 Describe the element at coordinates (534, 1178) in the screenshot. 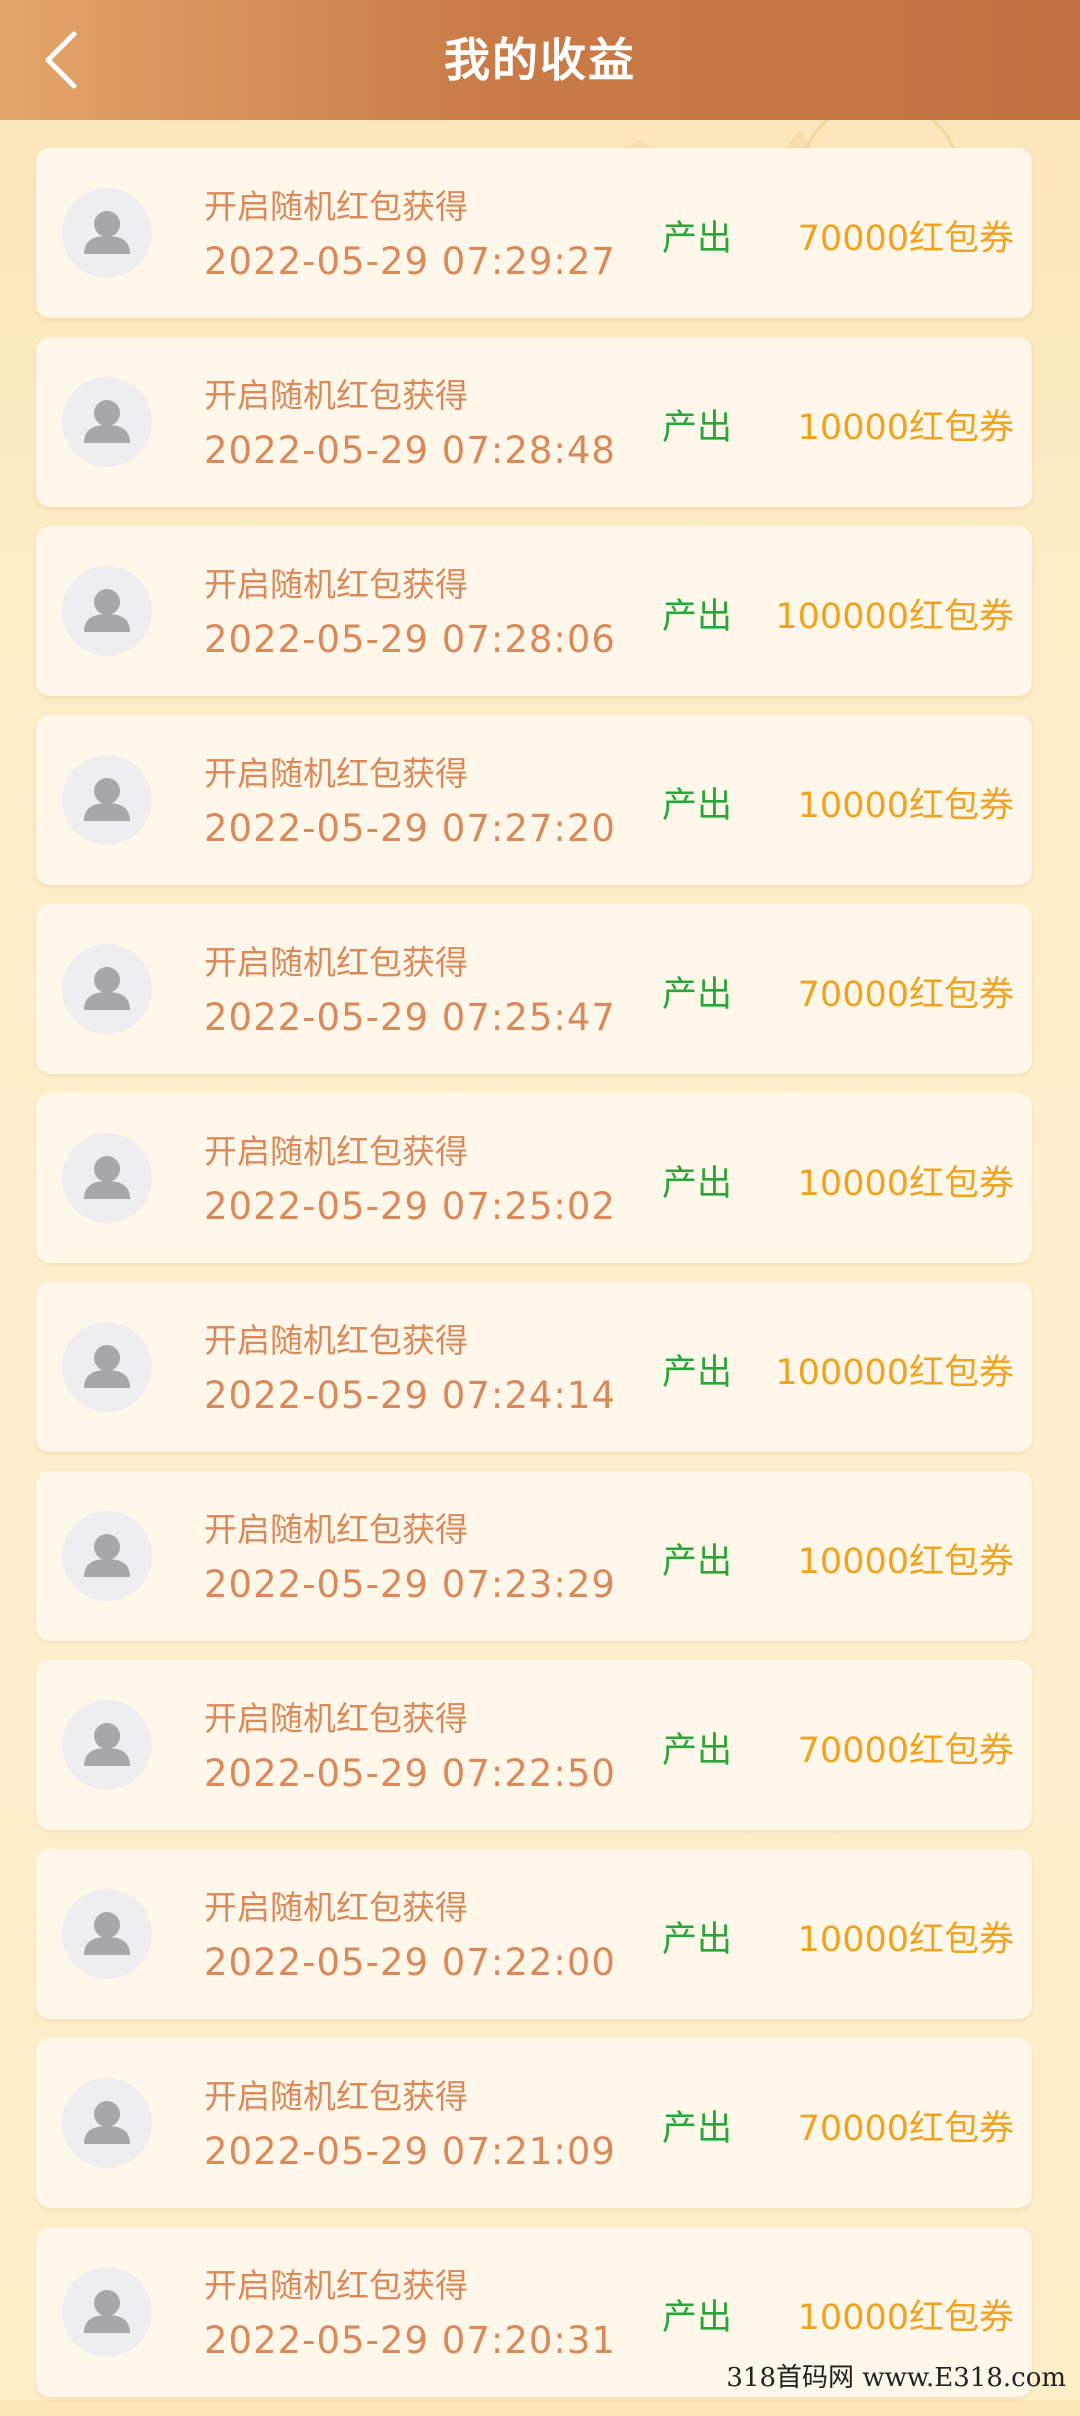

I see `earnings-record-card: 开启随机红包获得 2022-05-29 07:25:02 产出 10000红包券` at that location.